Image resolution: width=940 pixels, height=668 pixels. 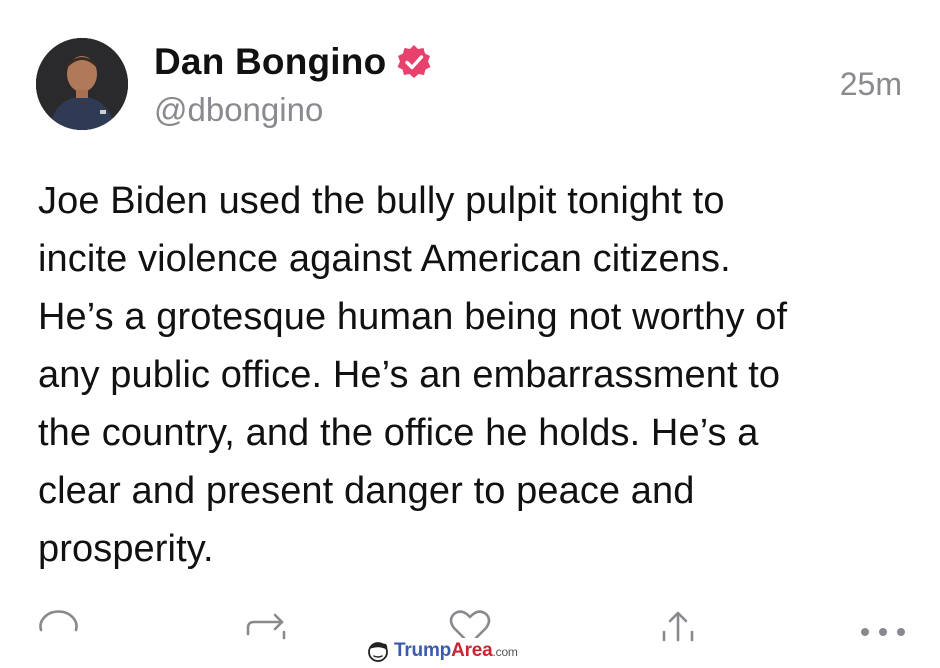 I want to click on watermark-part1: Trump, so click(x=423, y=650).